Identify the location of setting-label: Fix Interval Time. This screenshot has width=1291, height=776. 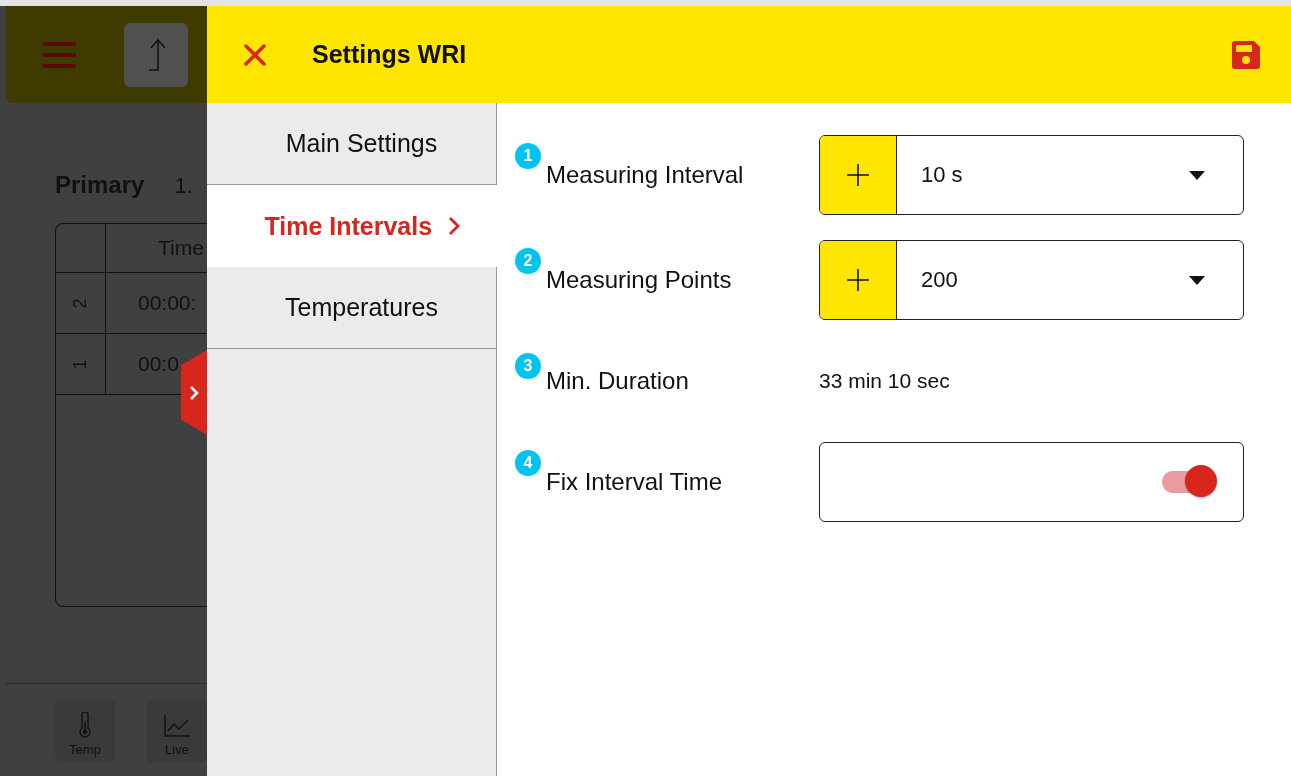
(635, 482).